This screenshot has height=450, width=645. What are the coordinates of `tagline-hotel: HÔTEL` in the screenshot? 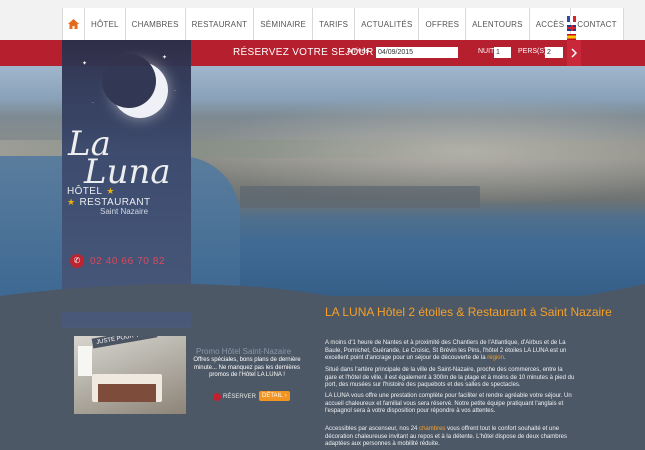 It's located at (85, 191).